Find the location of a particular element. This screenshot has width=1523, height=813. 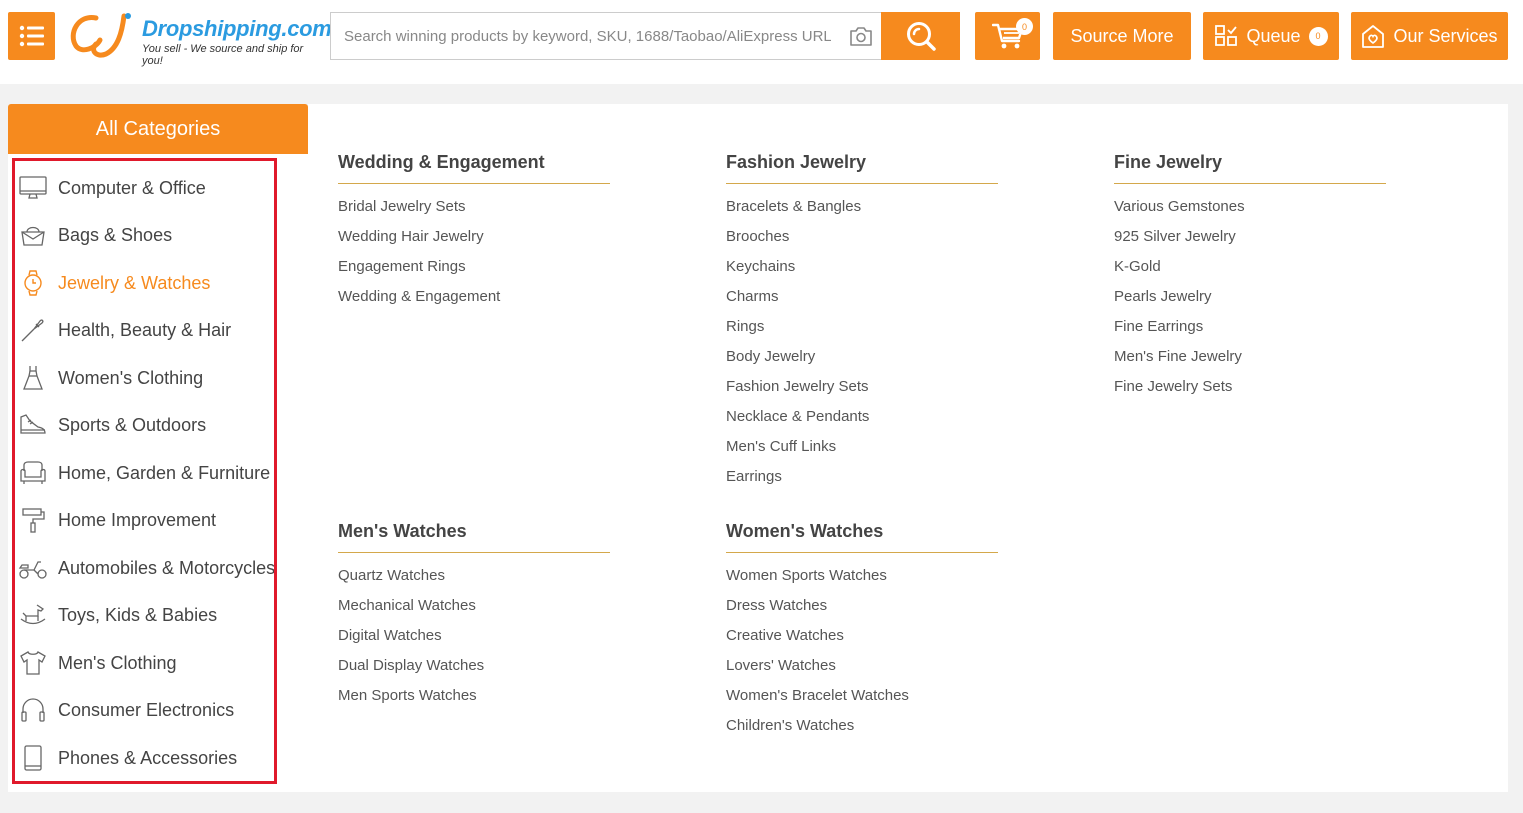

subcategory-link: Creative Watches is located at coordinates (862, 636).